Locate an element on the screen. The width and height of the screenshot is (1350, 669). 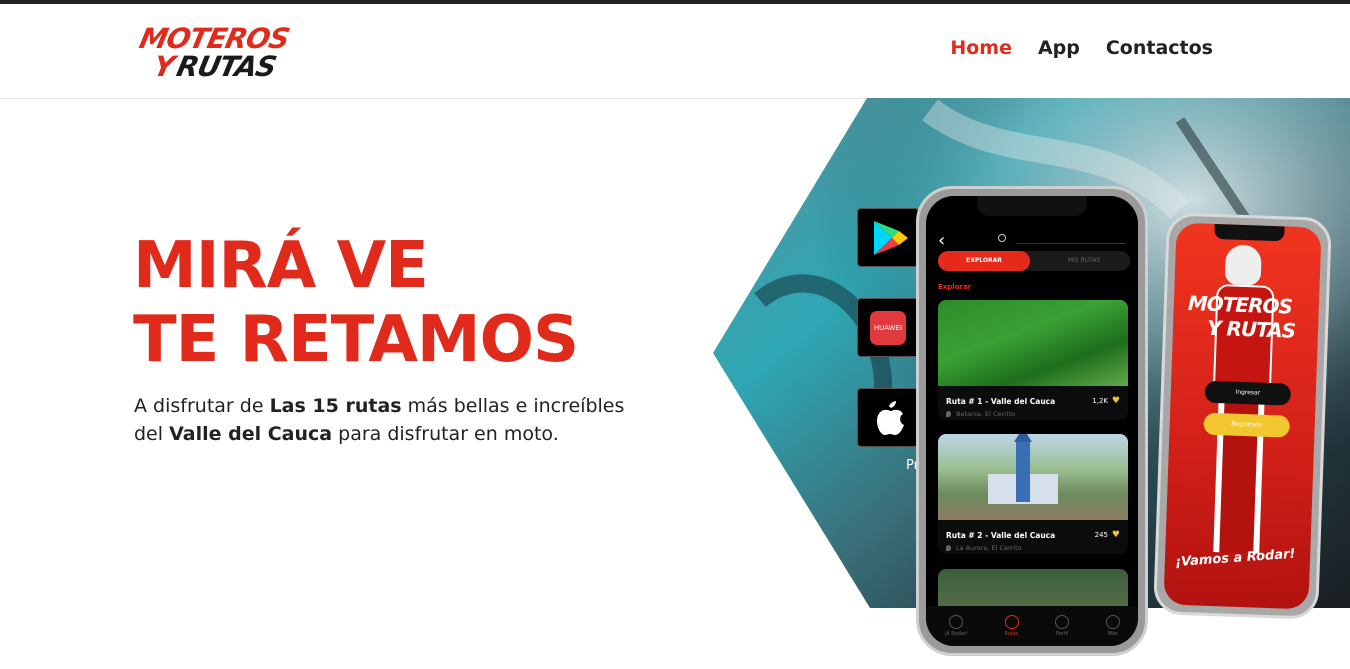
church-tower is located at coordinates (1023, 471).